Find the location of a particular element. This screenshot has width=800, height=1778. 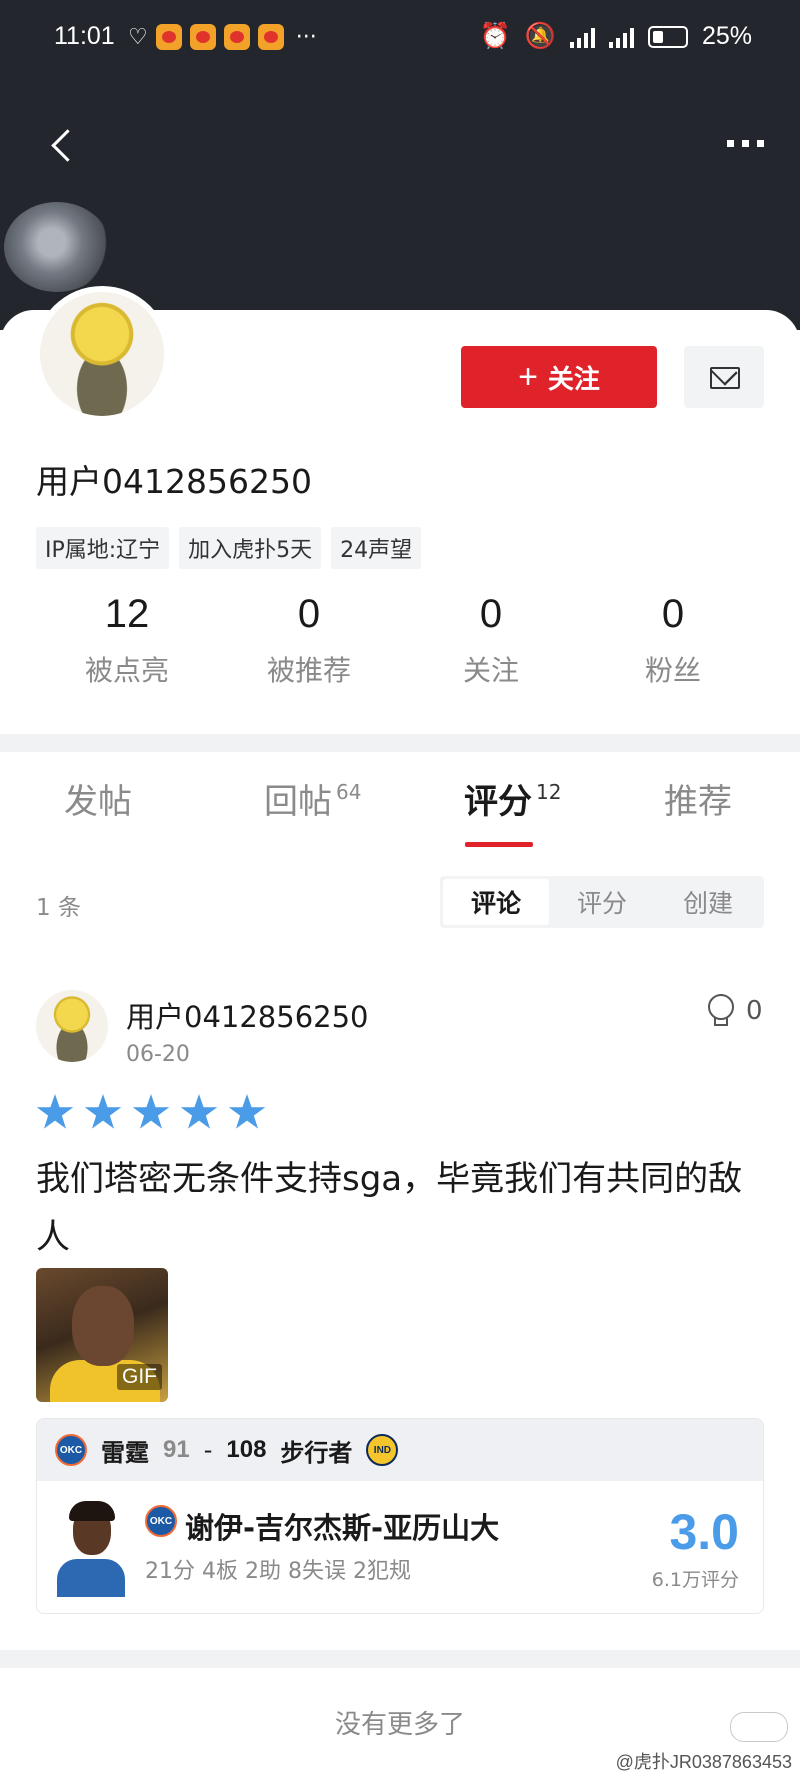

game-score-header: OKC 雷霆 91 - 108 步行者 IND is located at coordinates (400, 1450).